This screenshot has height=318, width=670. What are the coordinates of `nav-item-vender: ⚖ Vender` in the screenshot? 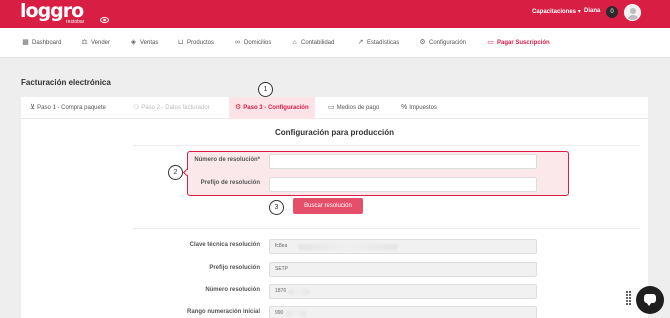 It's located at (95, 42).